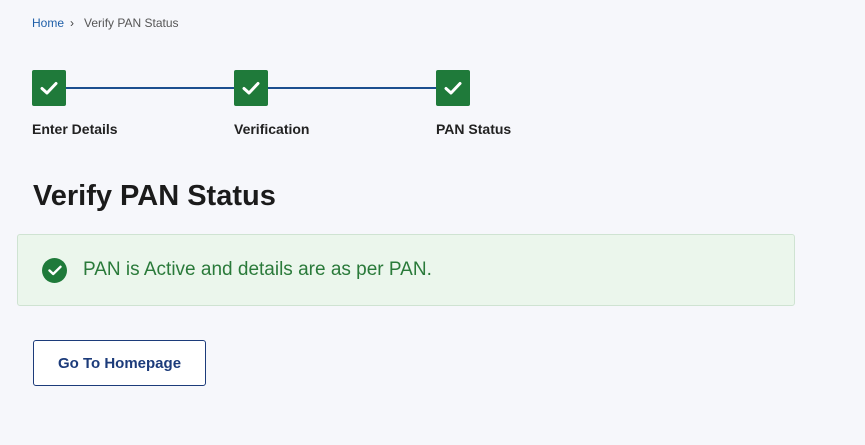  I want to click on step-enter-details: Enter Details, so click(75, 103).